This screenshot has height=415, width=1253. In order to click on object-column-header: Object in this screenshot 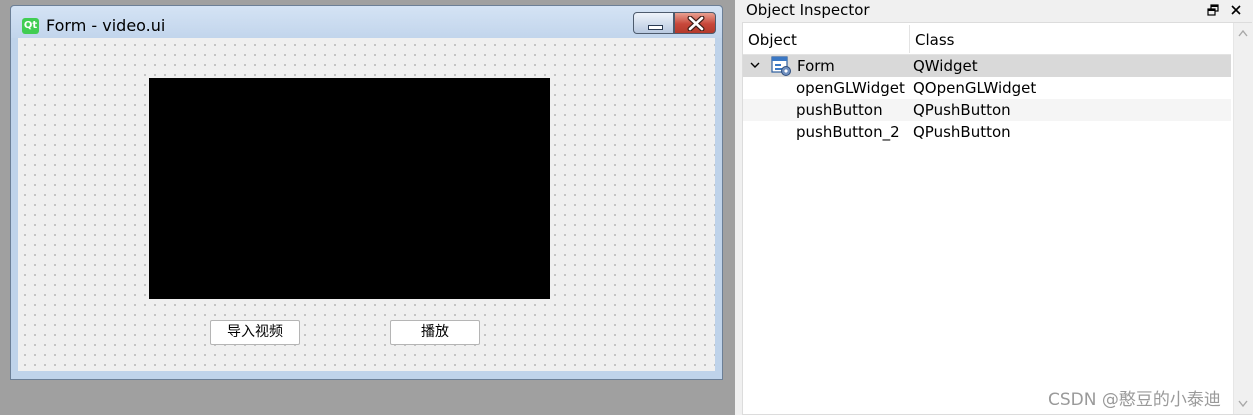, I will do `click(772, 40)`.